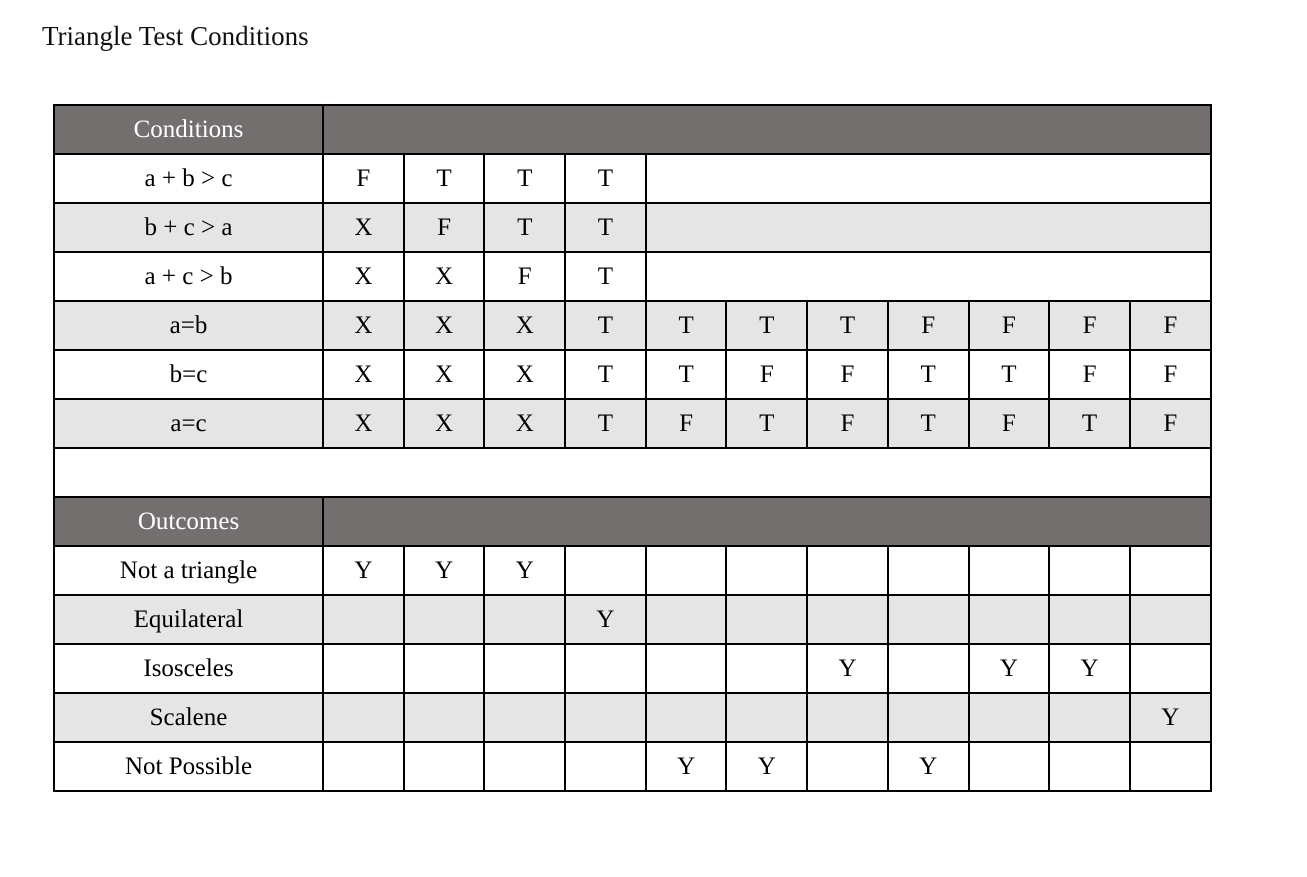 This screenshot has height=877, width=1307. I want to click on table-row: b + c > aXFTT, so click(632, 227).